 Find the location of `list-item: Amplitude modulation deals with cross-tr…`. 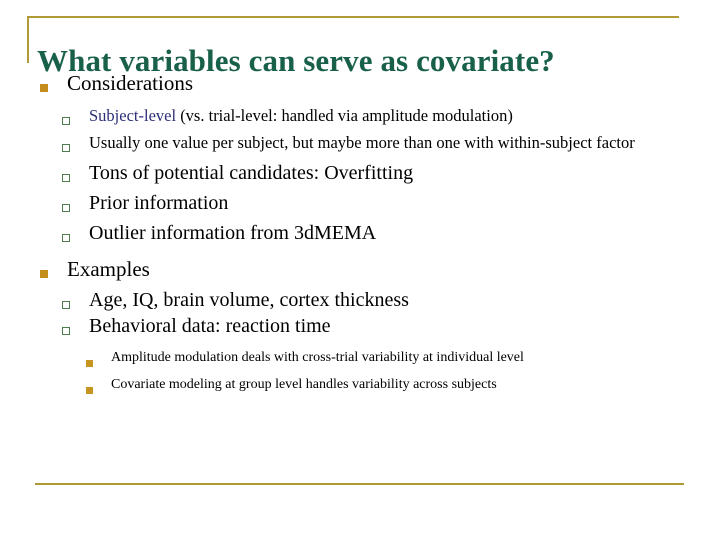

list-item: Amplitude modulation deals with cross-tr… is located at coordinates (403, 359).